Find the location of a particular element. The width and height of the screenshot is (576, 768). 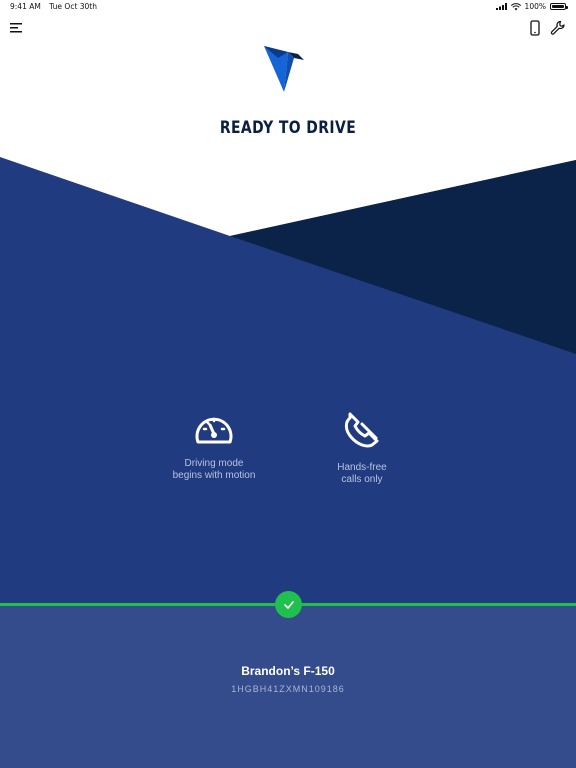

menu-icon is located at coordinates (17, 28).